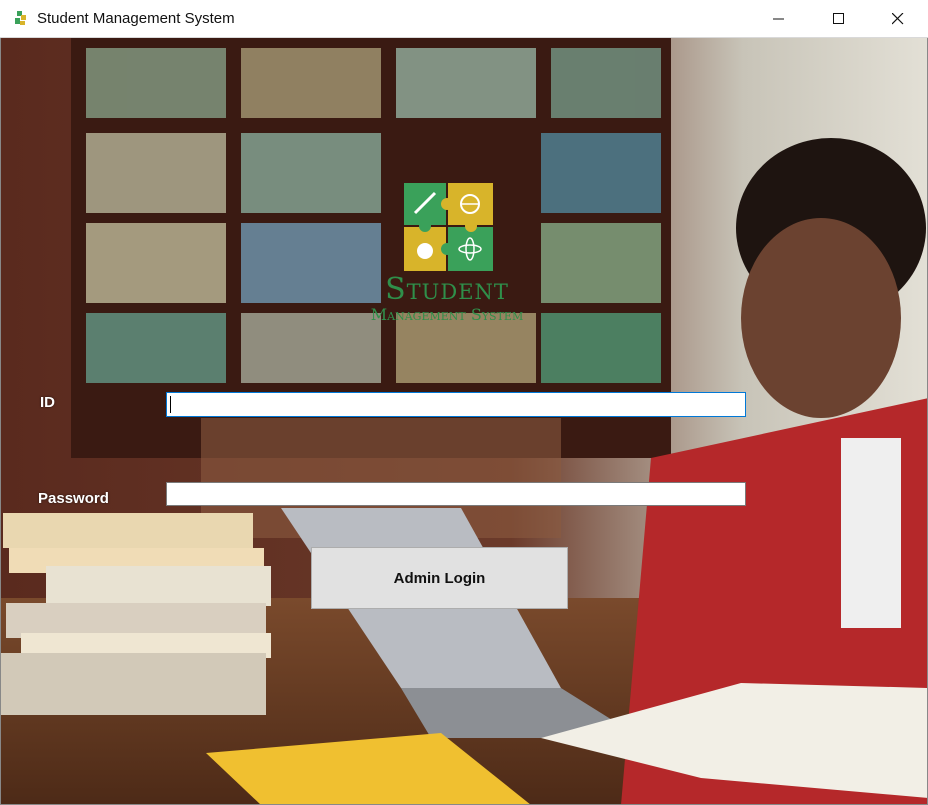 This screenshot has height=805, width=928. I want to click on minimize-button, so click(779, 18).